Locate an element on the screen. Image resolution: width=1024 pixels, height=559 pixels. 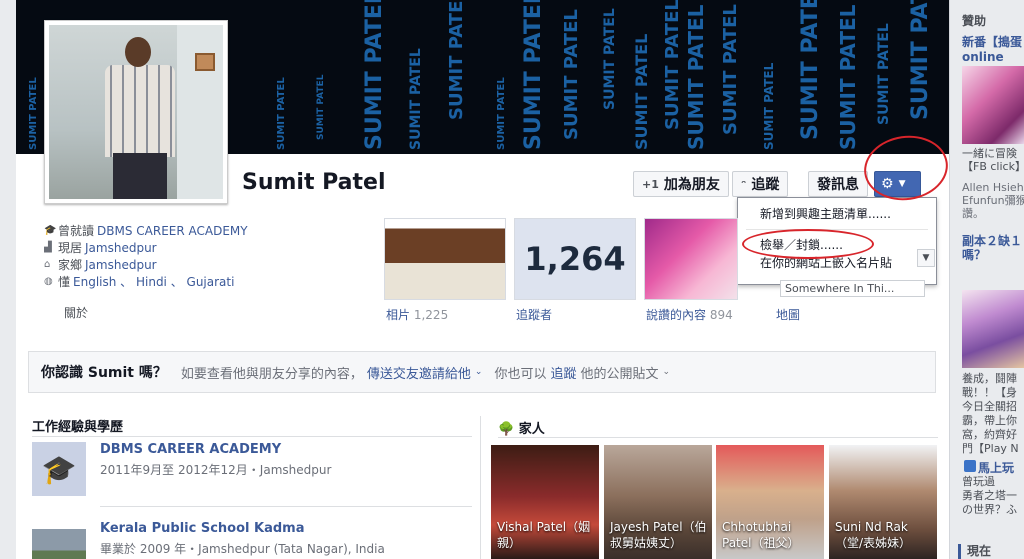
photos-tile-label: 相片 1,225 is located at coordinates (417, 314).